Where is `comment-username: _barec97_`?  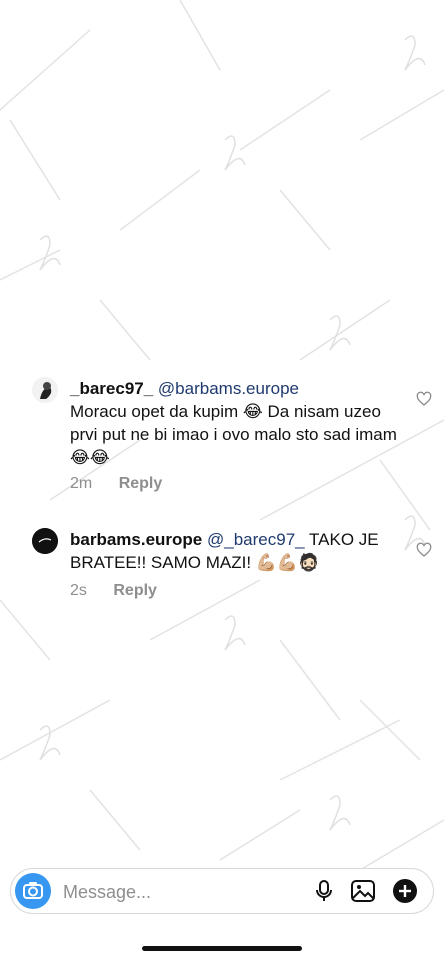 comment-username: _barec97_ is located at coordinates (111, 388).